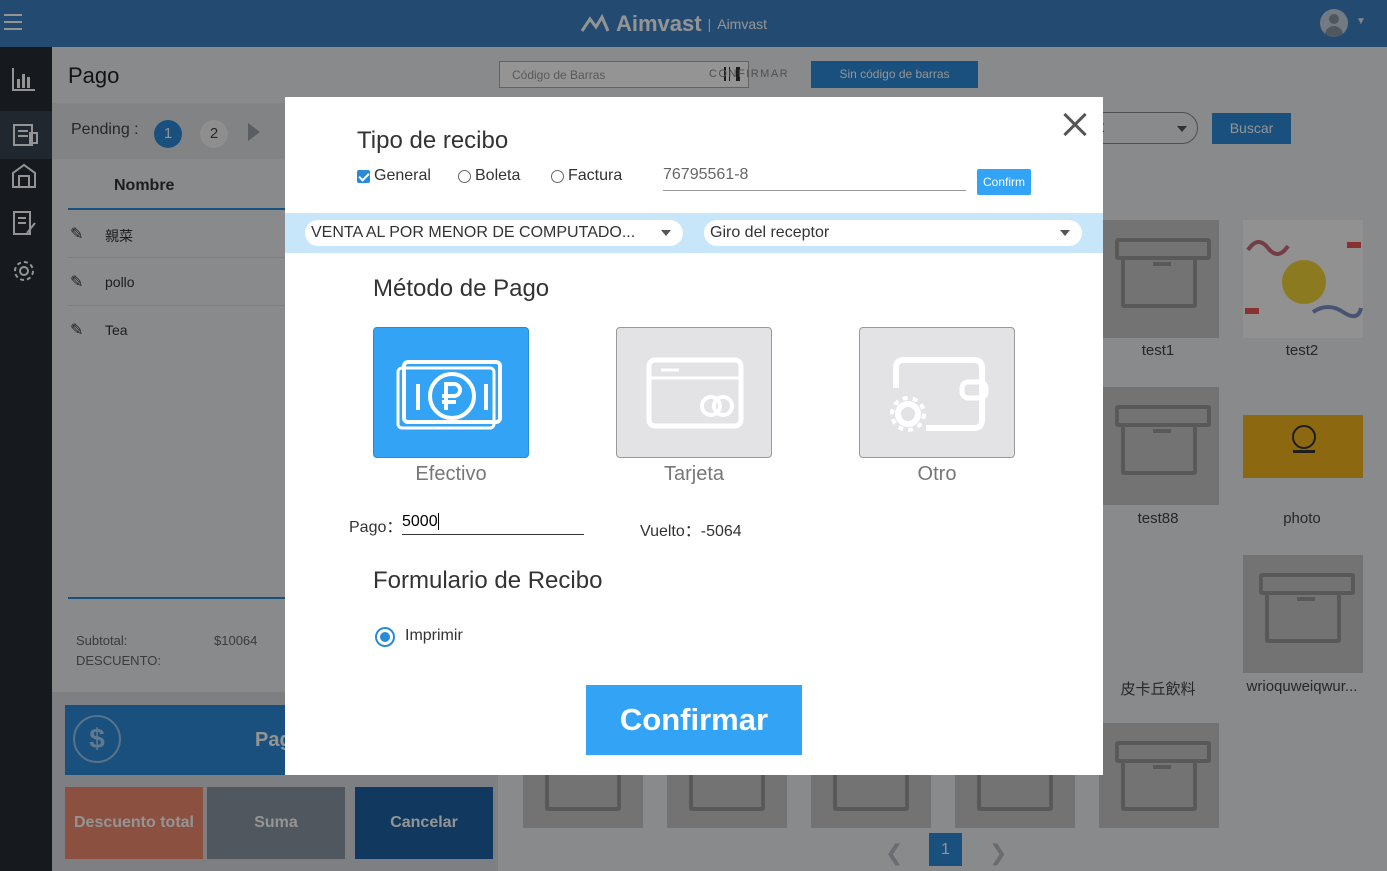  Describe the element at coordinates (376, 527) in the screenshot. I see `payment-amount-label: Pago：` at that location.